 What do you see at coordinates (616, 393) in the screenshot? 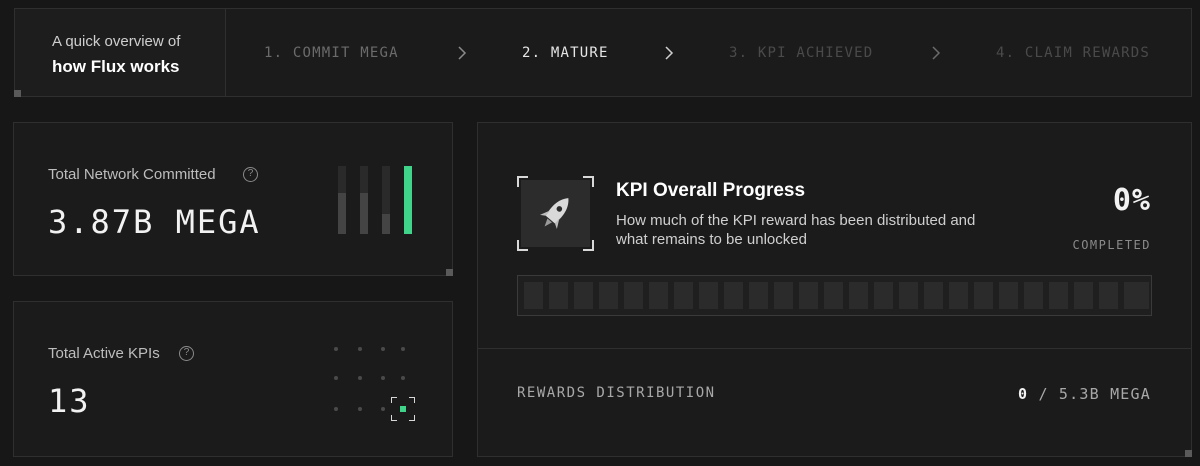
I see `rewards-distribution-label: REWARDS DISTRIBUTION` at bounding box center [616, 393].